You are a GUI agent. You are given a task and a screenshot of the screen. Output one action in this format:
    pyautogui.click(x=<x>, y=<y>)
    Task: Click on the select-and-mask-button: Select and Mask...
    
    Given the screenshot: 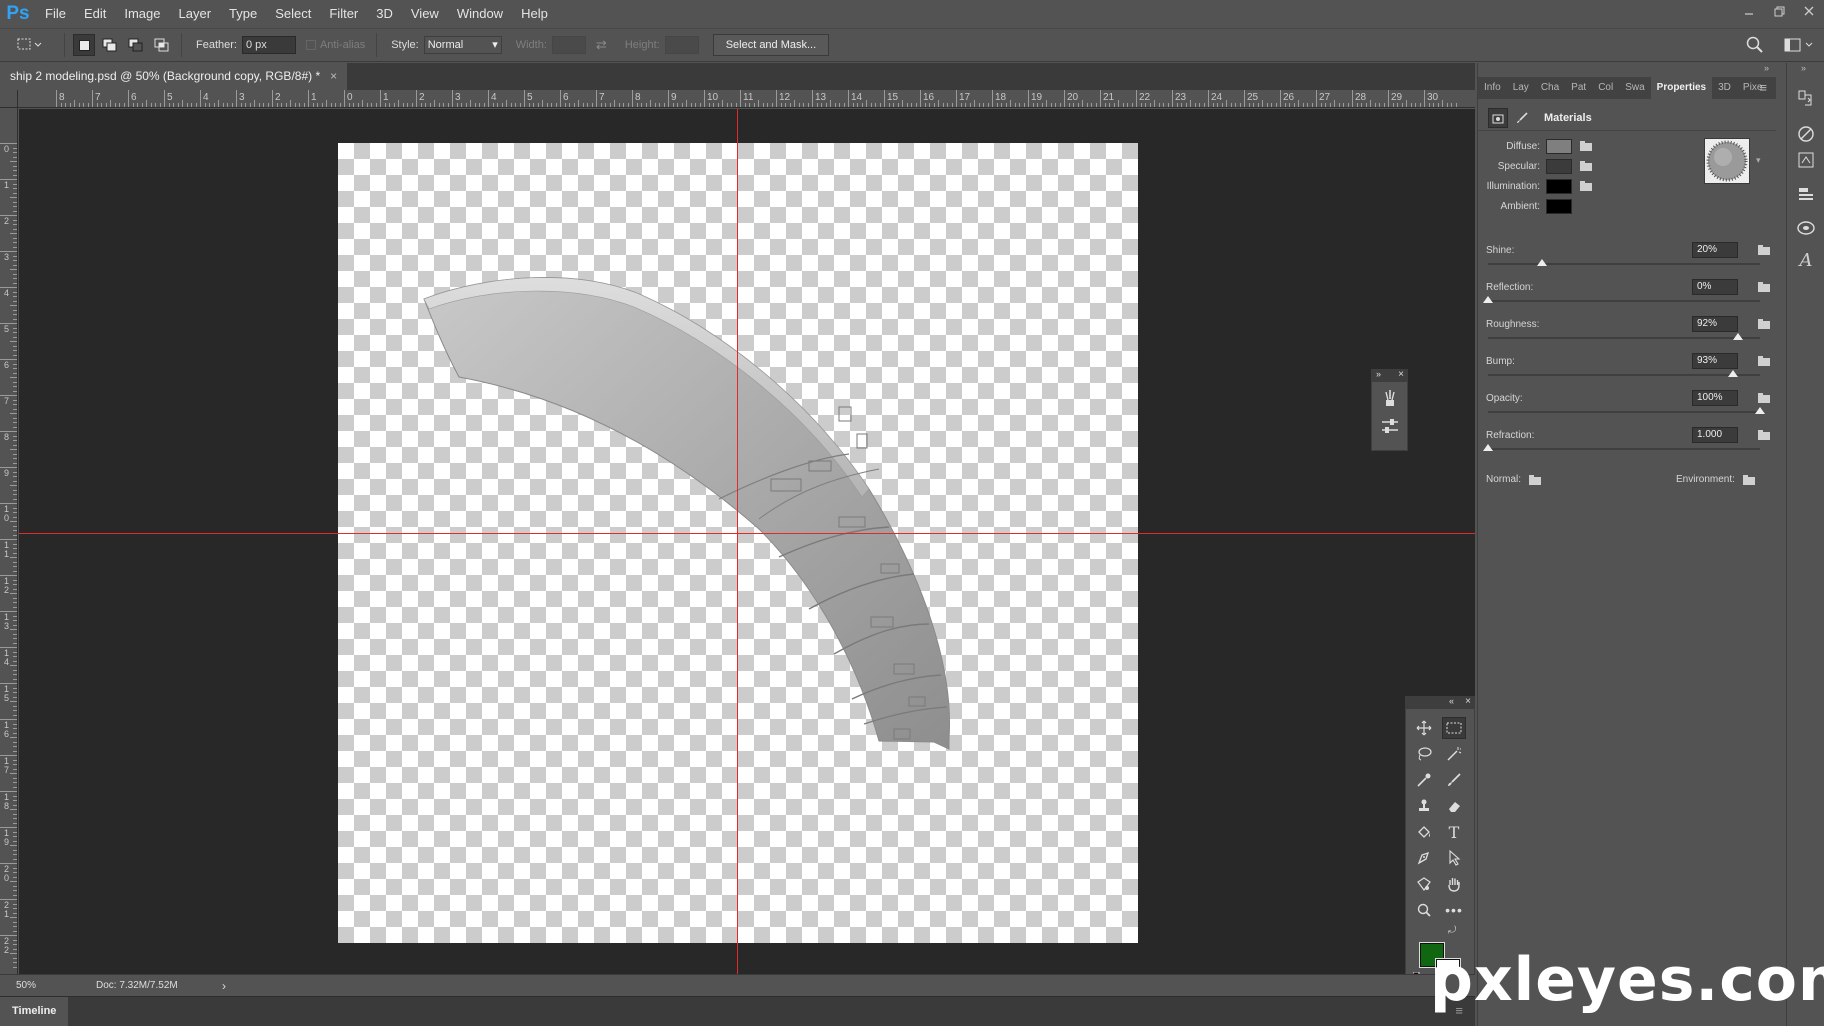 What is the action you would take?
    pyautogui.click(x=771, y=45)
    